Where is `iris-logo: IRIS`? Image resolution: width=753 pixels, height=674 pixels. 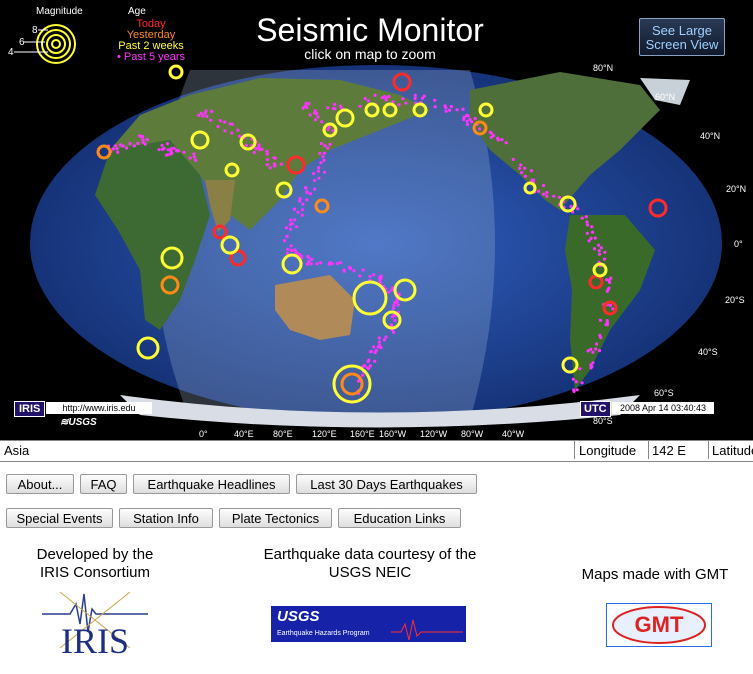 iris-logo: IRIS is located at coordinates (95, 622).